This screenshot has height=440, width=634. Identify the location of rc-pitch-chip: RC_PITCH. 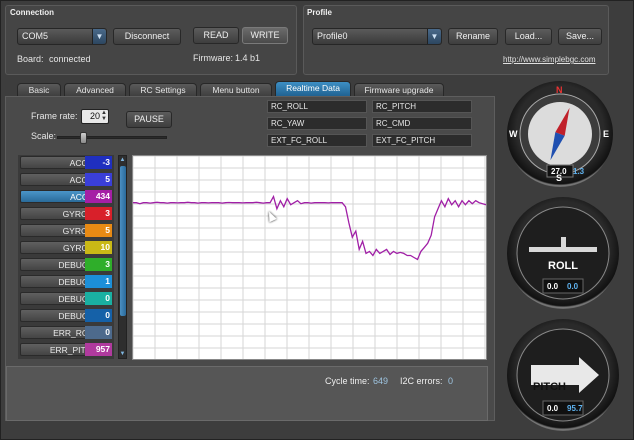
(422, 106).